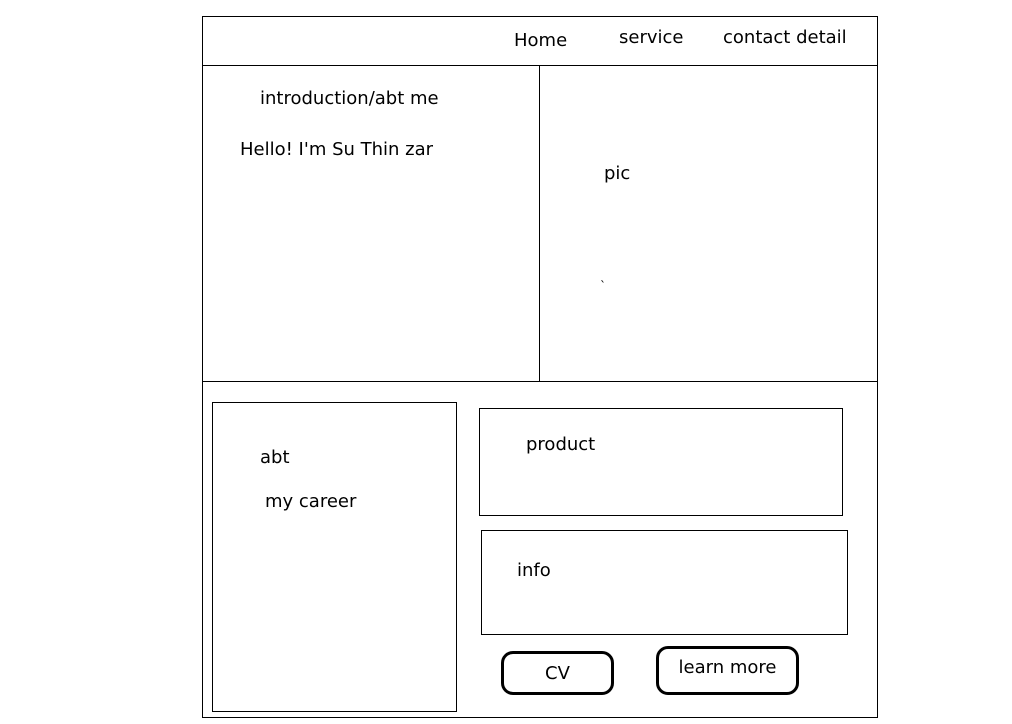 The width and height of the screenshot is (1012, 724). I want to click on header-divider, so click(540, 65).